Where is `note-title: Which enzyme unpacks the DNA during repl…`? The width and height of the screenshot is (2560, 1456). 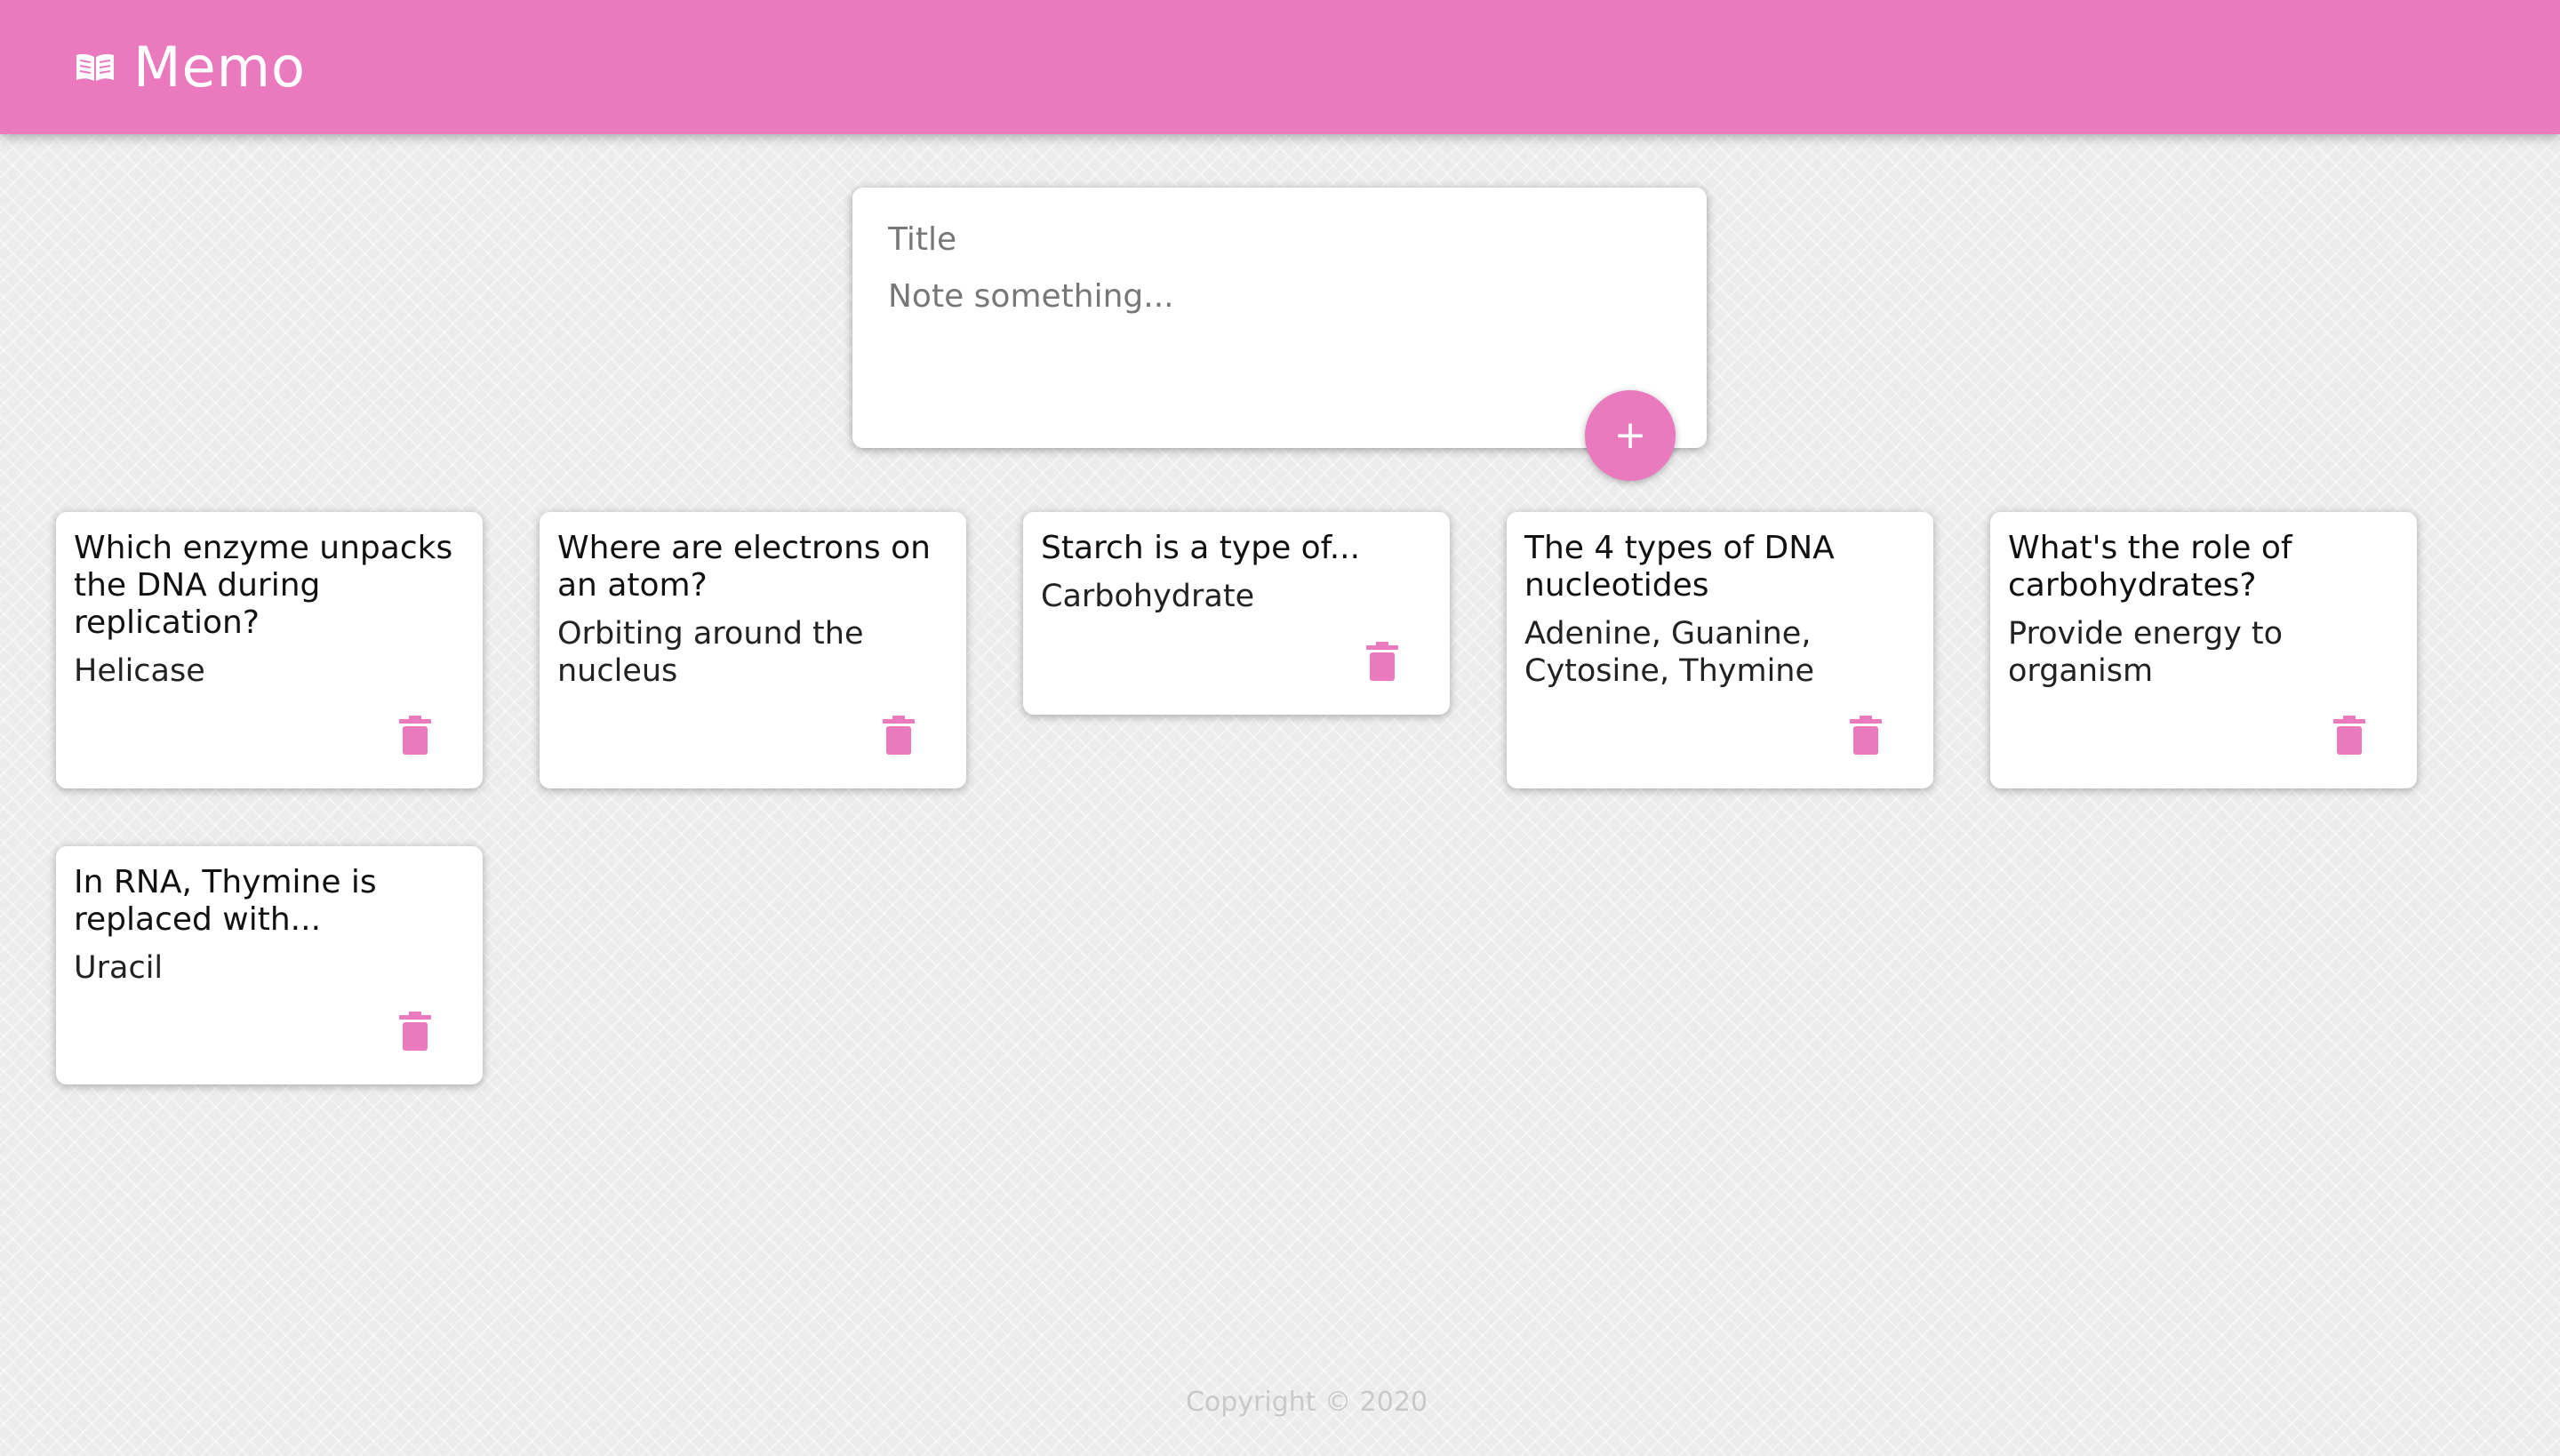 note-title: Which enzyme unpacks the DNA during repl… is located at coordinates (263, 585).